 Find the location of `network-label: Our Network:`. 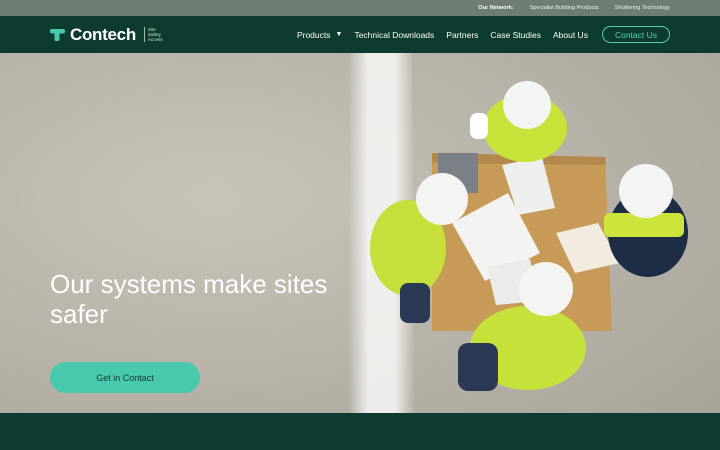

network-label: Our Network: is located at coordinates (496, 8).